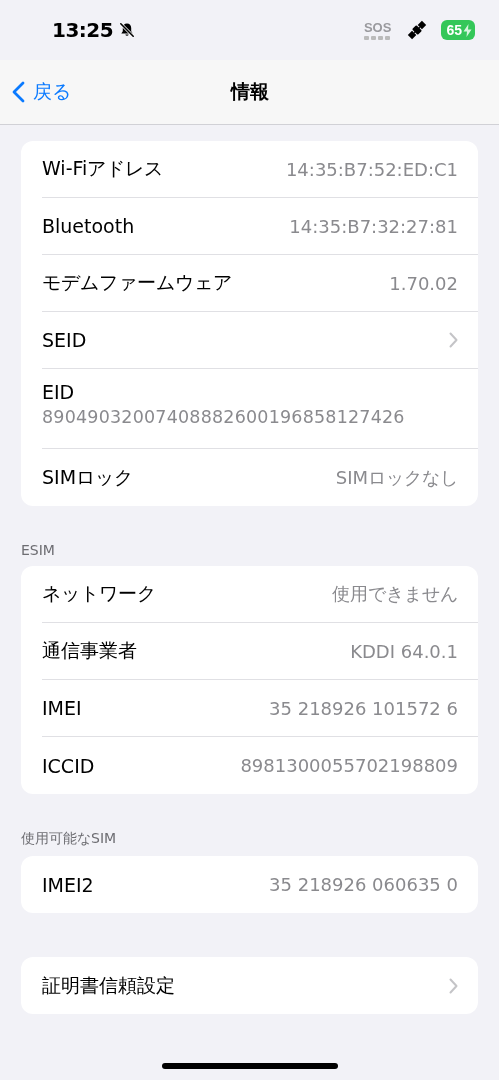  What do you see at coordinates (99, 593) in the screenshot?
I see `row-label: ネットワーク` at bounding box center [99, 593].